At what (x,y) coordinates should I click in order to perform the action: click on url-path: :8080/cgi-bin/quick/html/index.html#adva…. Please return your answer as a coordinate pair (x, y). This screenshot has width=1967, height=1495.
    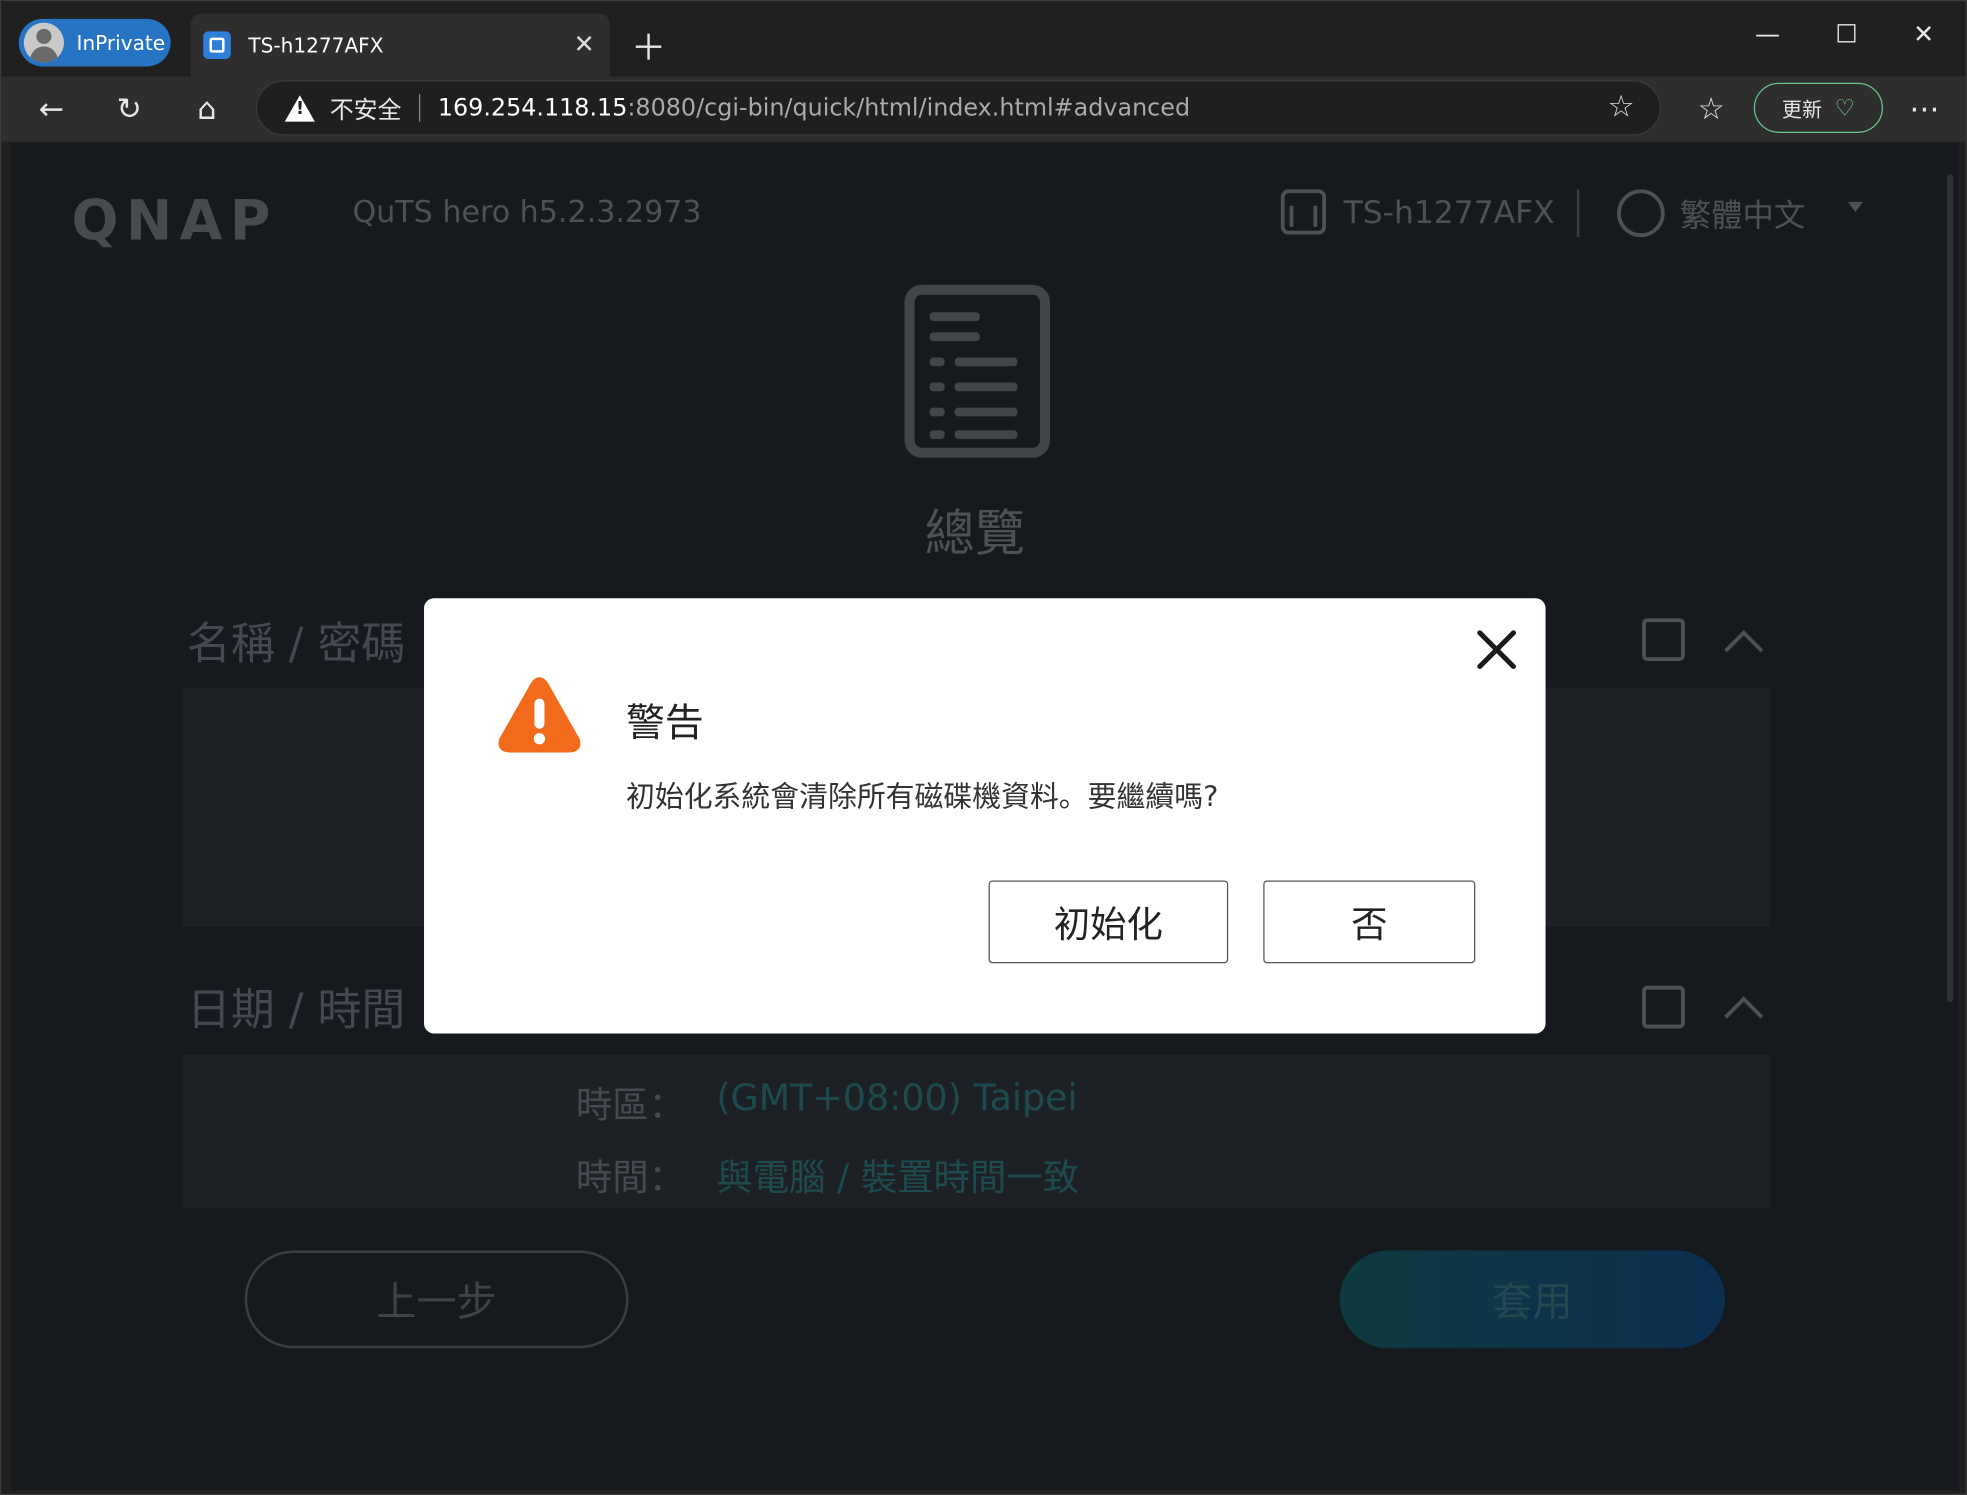
    Looking at the image, I should click on (909, 108).